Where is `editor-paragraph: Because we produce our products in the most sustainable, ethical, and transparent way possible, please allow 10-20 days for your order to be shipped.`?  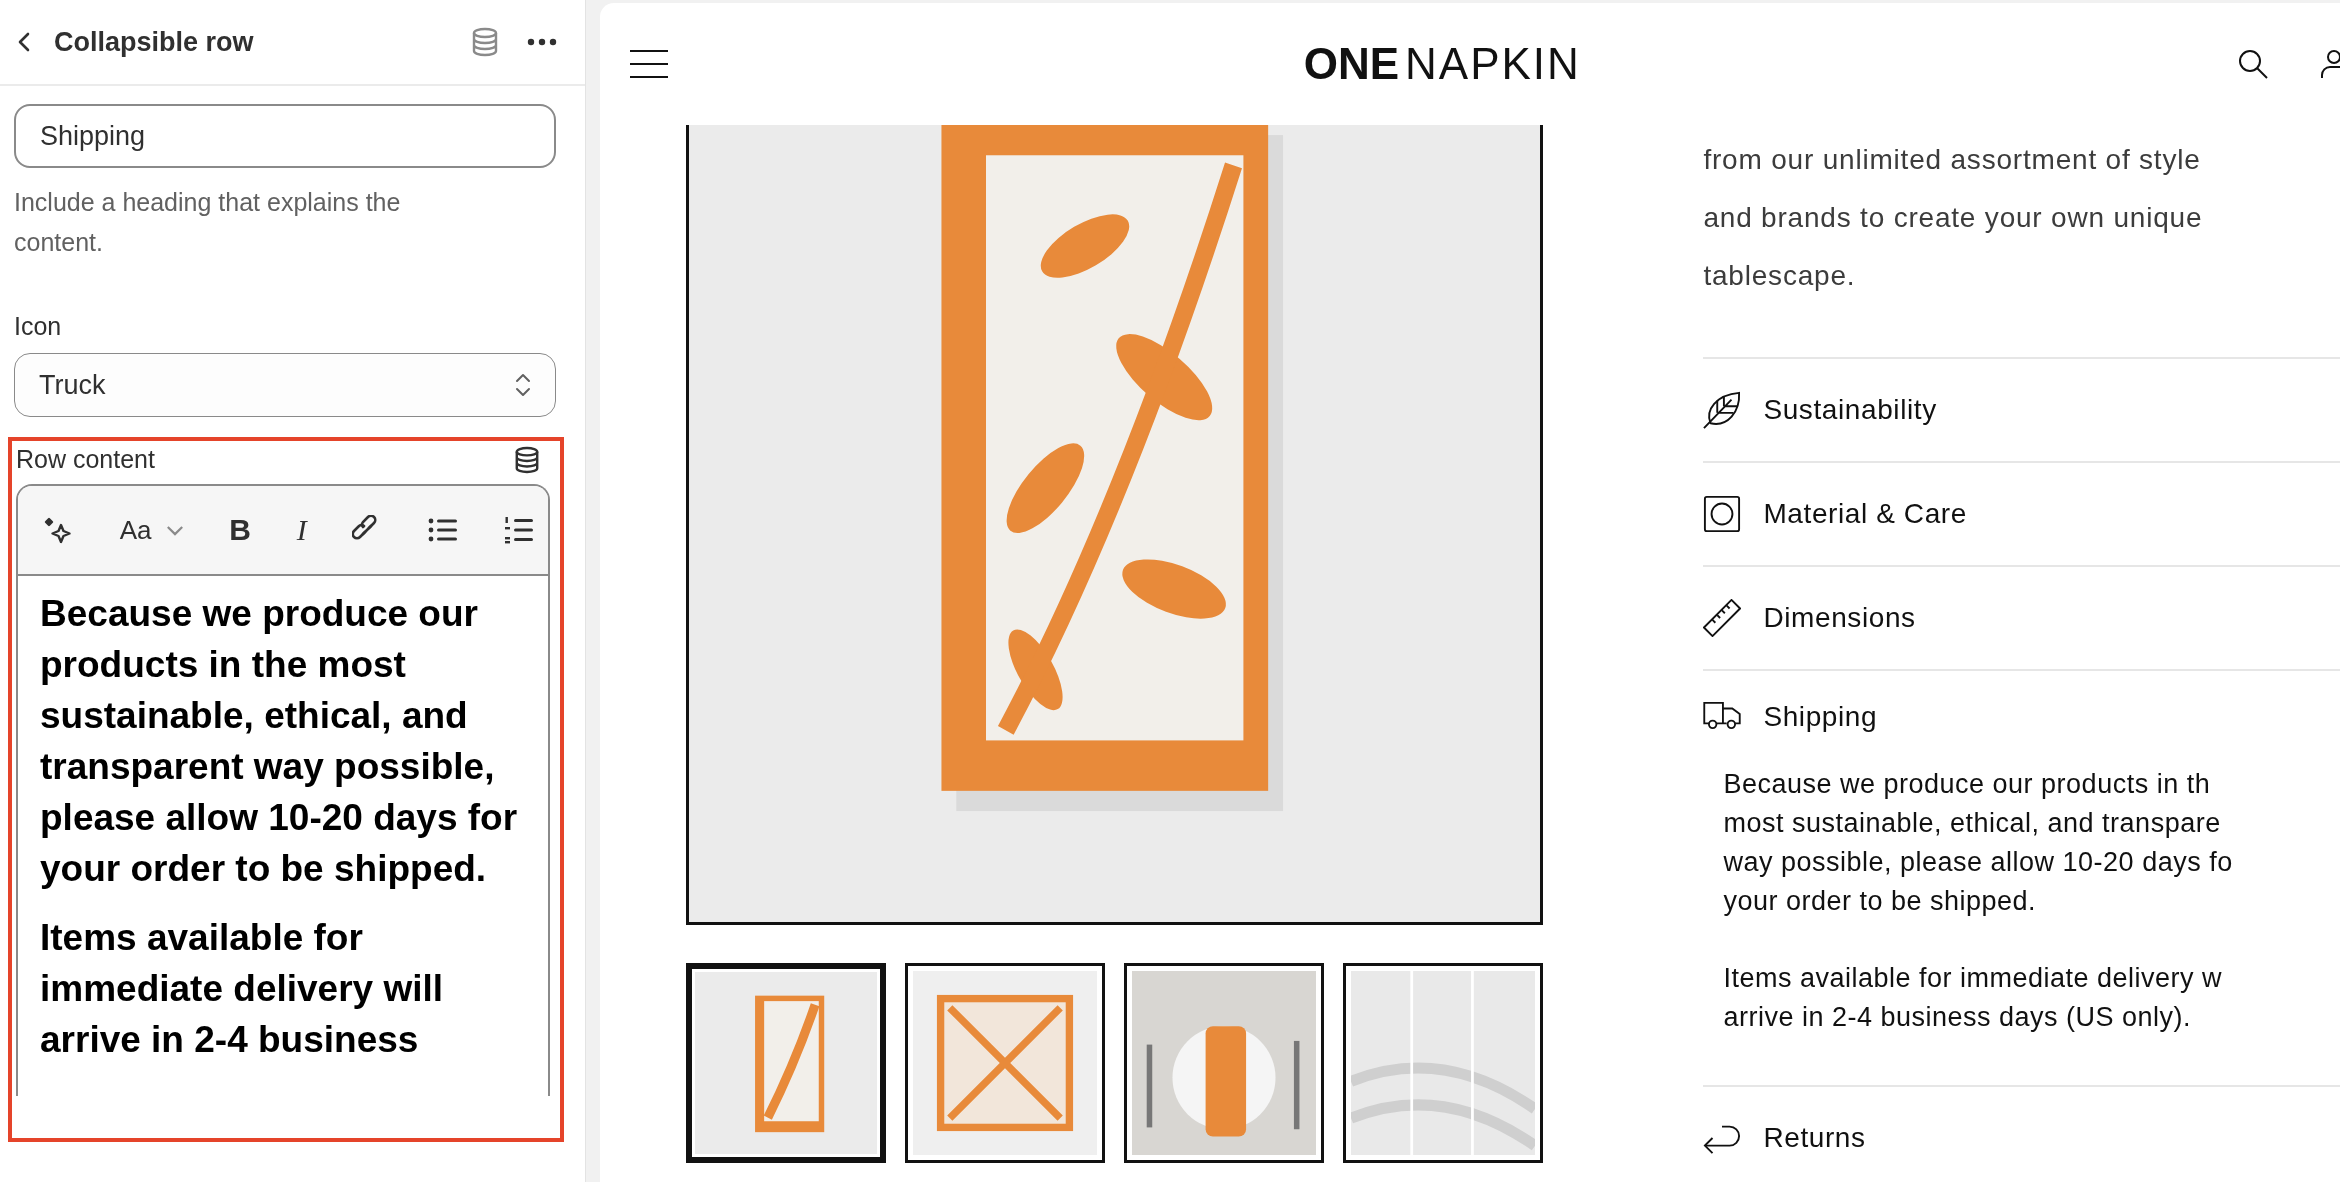
editor-paragraph: Because we produce our products in the most sustainable, ethical, and transparent way possible, please allow 10-20 days for your order to be shipped. is located at coordinates (279, 741).